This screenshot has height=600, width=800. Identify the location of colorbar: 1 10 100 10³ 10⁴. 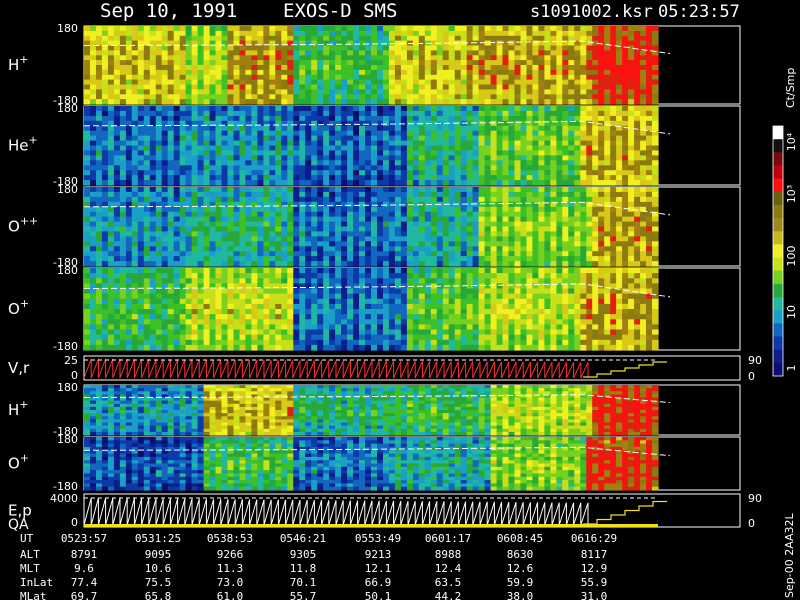
(785, 251).